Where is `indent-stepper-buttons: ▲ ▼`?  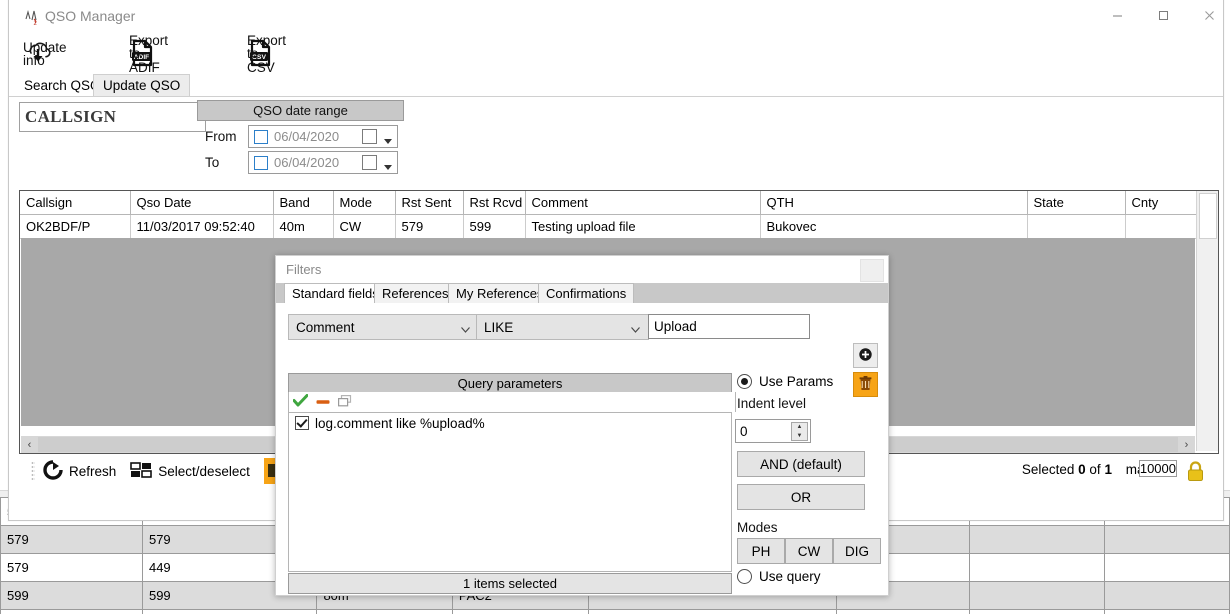
indent-stepper-buttons: ▲ ▼ is located at coordinates (799, 431).